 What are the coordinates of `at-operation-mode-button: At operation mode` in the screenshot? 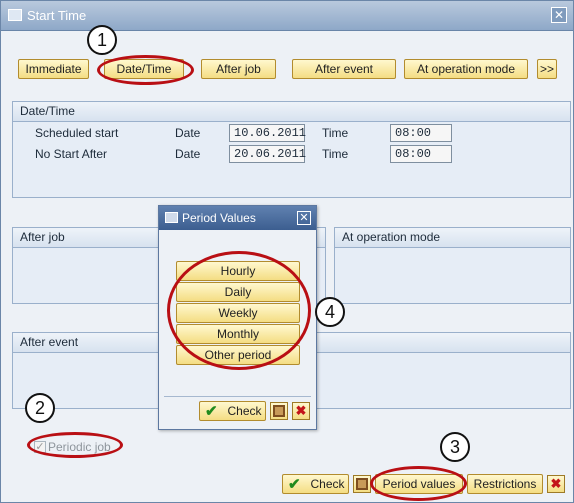 It's located at (466, 69).